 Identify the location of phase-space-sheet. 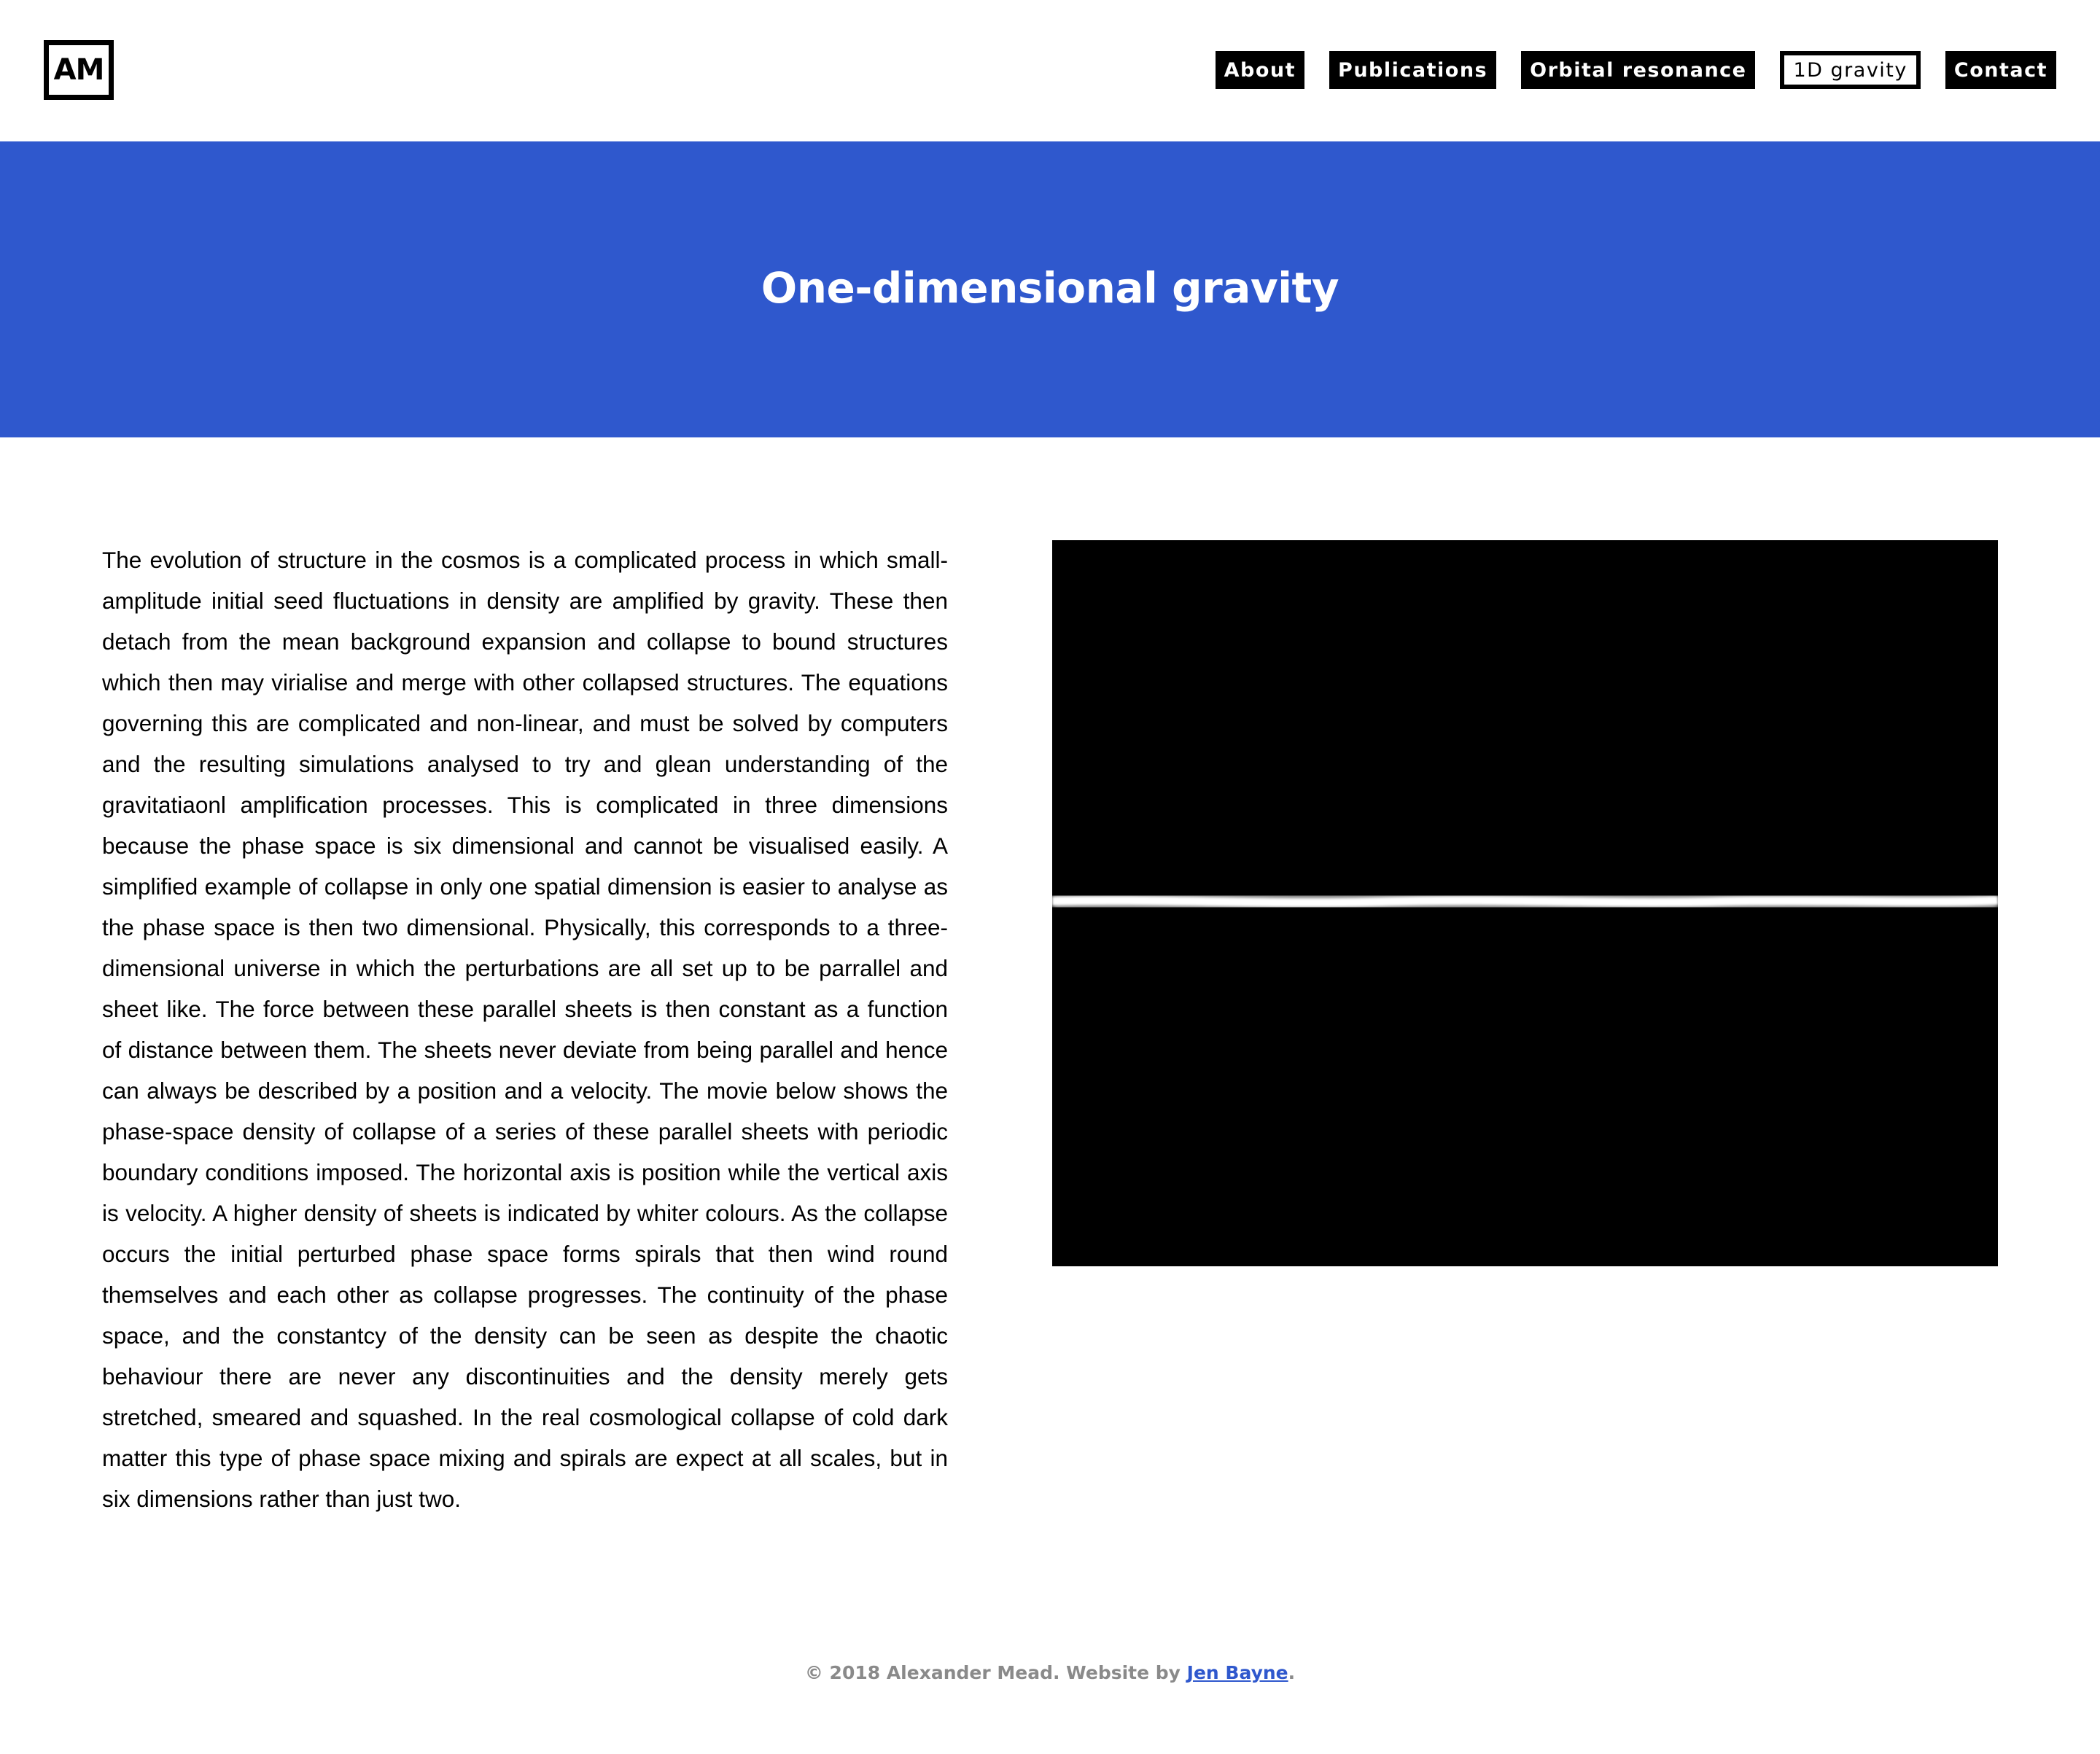
(1525, 902).